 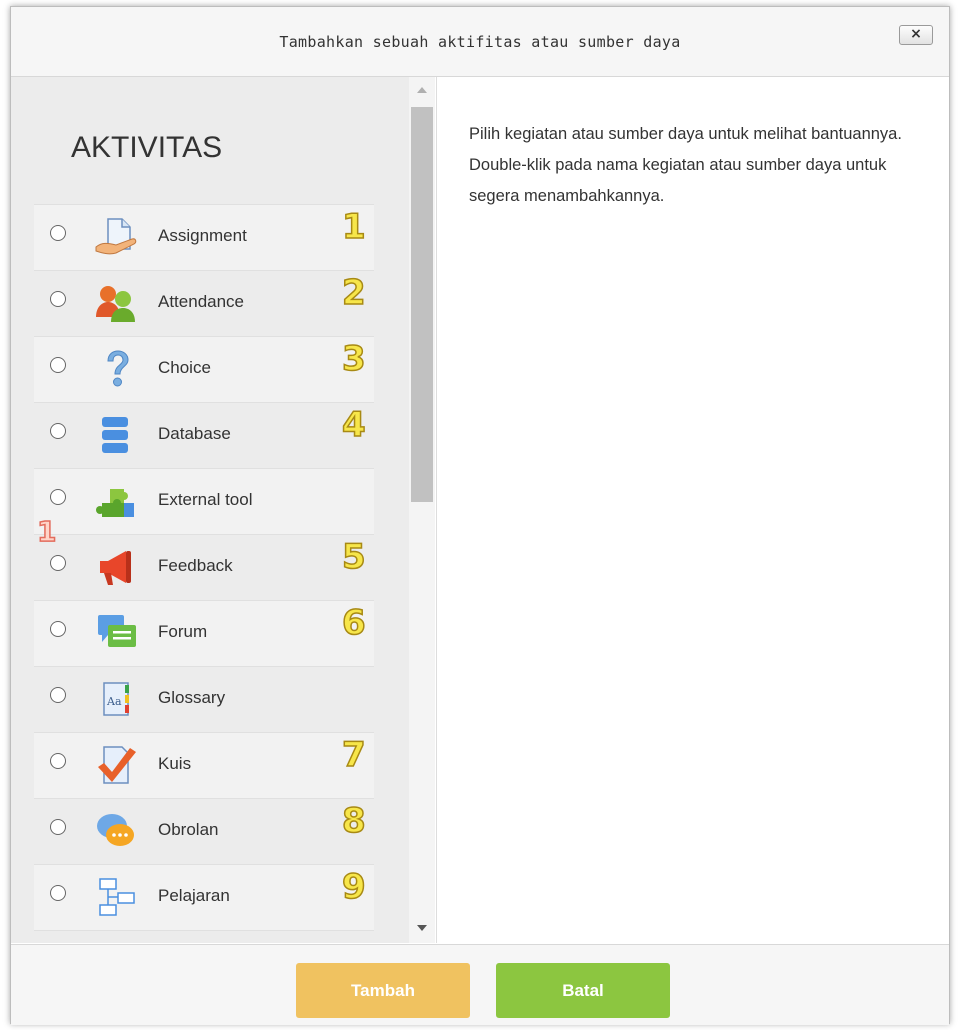 I want to click on activity-item-database: Database 4, so click(x=204, y=436).